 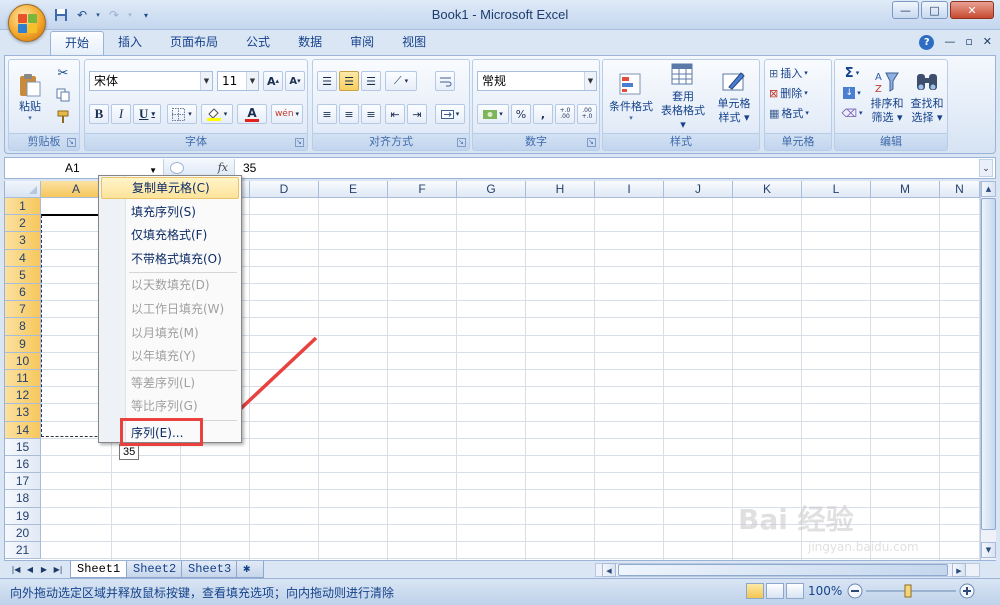 What do you see at coordinates (371, 81) in the screenshot?
I see `align-bottom-button: ☰` at bounding box center [371, 81].